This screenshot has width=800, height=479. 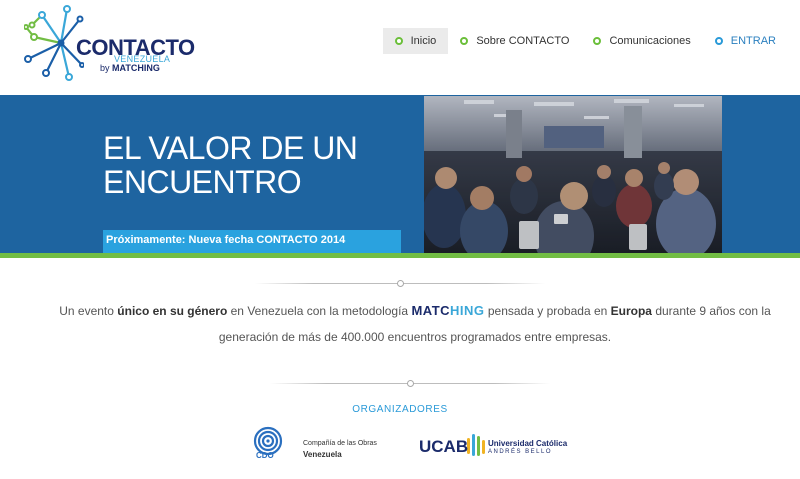 What do you see at coordinates (109, 45) in the screenshot?
I see `contacto-logo: CONTACTO VENEZUELA by MATCHING` at bounding box center [109, 45].